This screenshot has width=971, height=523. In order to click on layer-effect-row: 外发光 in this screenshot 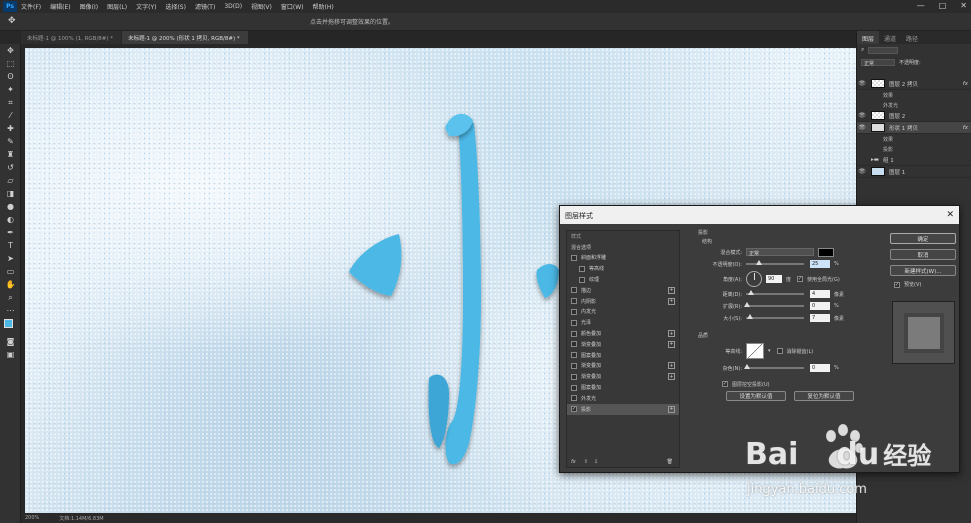, I will do `click(914, 105)`.